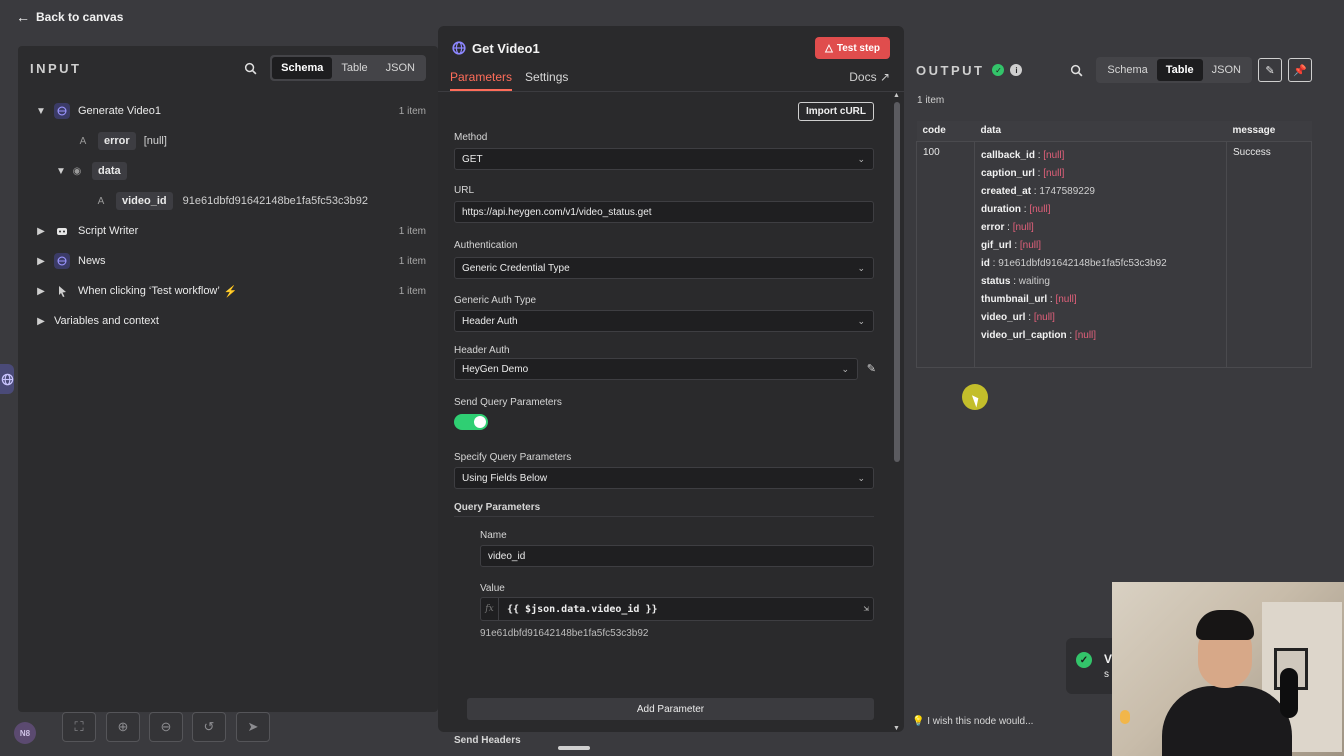  Describe the element at coordinates (866, 609) in the screenshot. I see `expand-icon: ⇲` at that location.